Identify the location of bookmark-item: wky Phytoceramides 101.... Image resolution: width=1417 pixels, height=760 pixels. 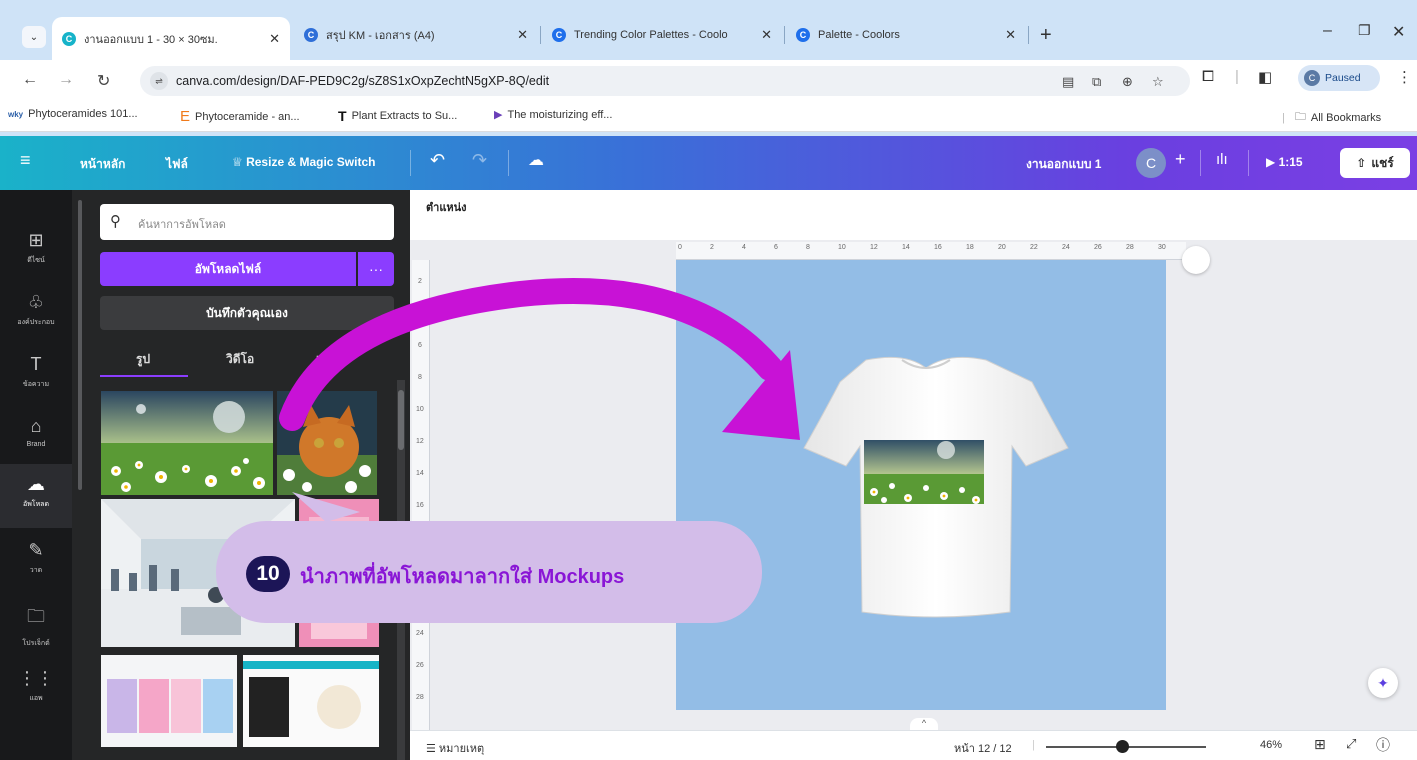
(73, 114).